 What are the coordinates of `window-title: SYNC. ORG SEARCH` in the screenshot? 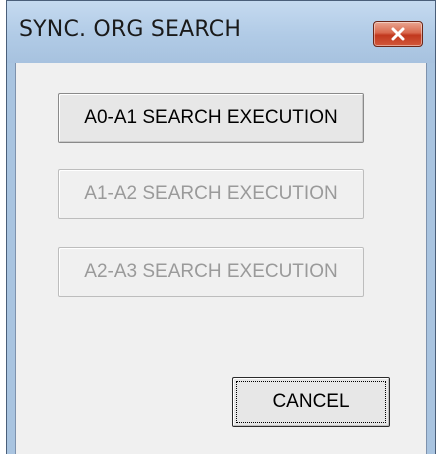 It's located at (130, 29).